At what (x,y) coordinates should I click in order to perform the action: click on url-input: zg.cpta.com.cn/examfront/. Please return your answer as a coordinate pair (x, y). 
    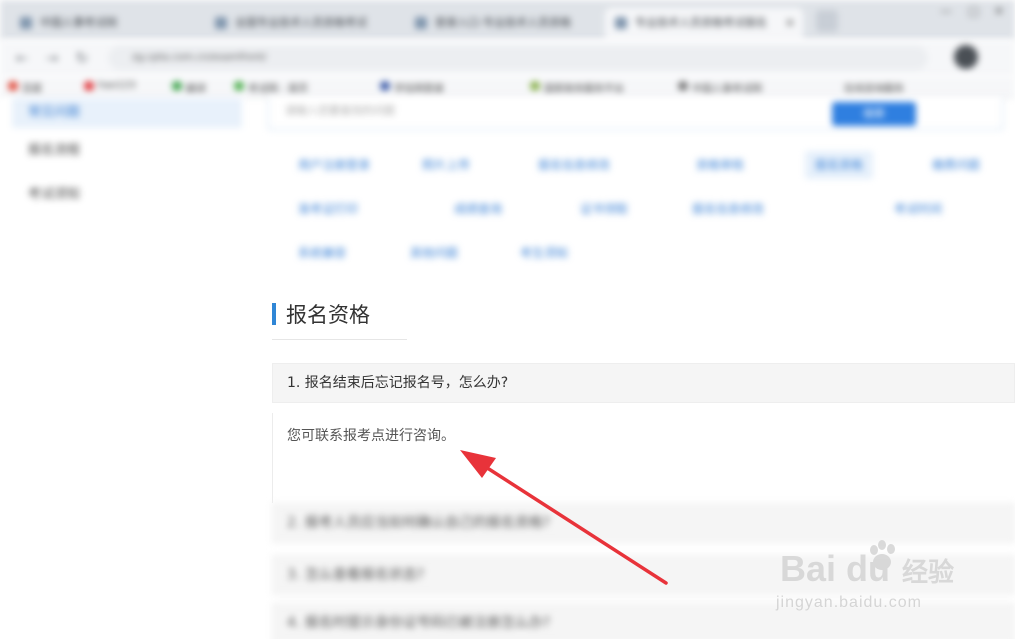
    Looking at the image, I should click on (518, 58).